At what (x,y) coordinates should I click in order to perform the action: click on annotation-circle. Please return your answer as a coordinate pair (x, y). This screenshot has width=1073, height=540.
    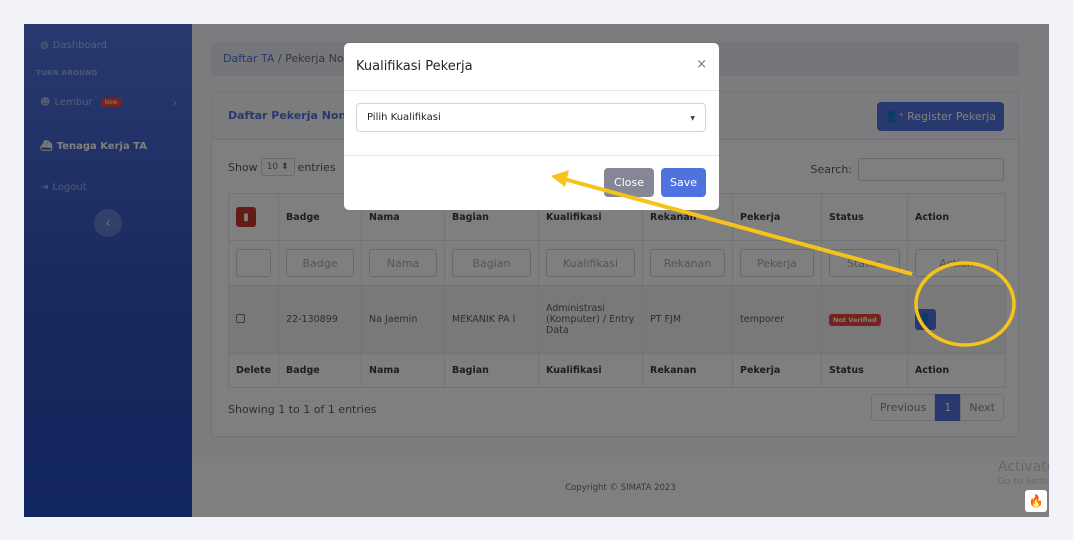
    Looking at the image, I should click on (965, 304).